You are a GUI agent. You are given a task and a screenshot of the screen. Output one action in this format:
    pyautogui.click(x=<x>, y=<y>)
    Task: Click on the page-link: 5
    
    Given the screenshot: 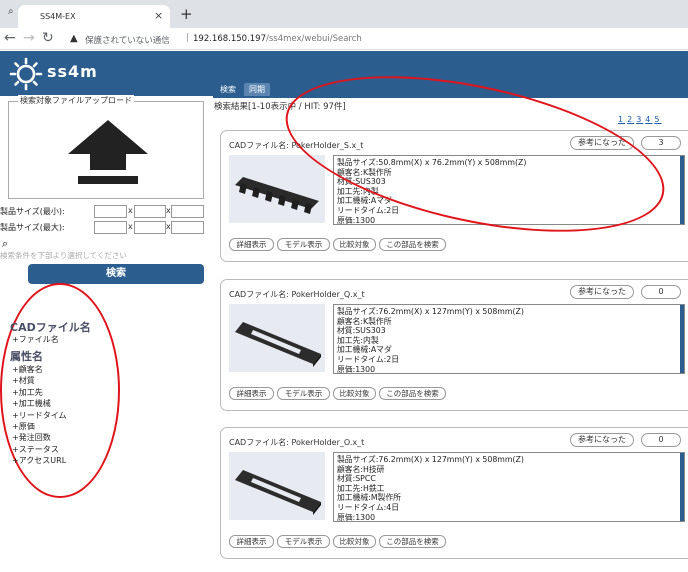 What is the action you would take?
    pyautogui.click(x=657, y=119)
    